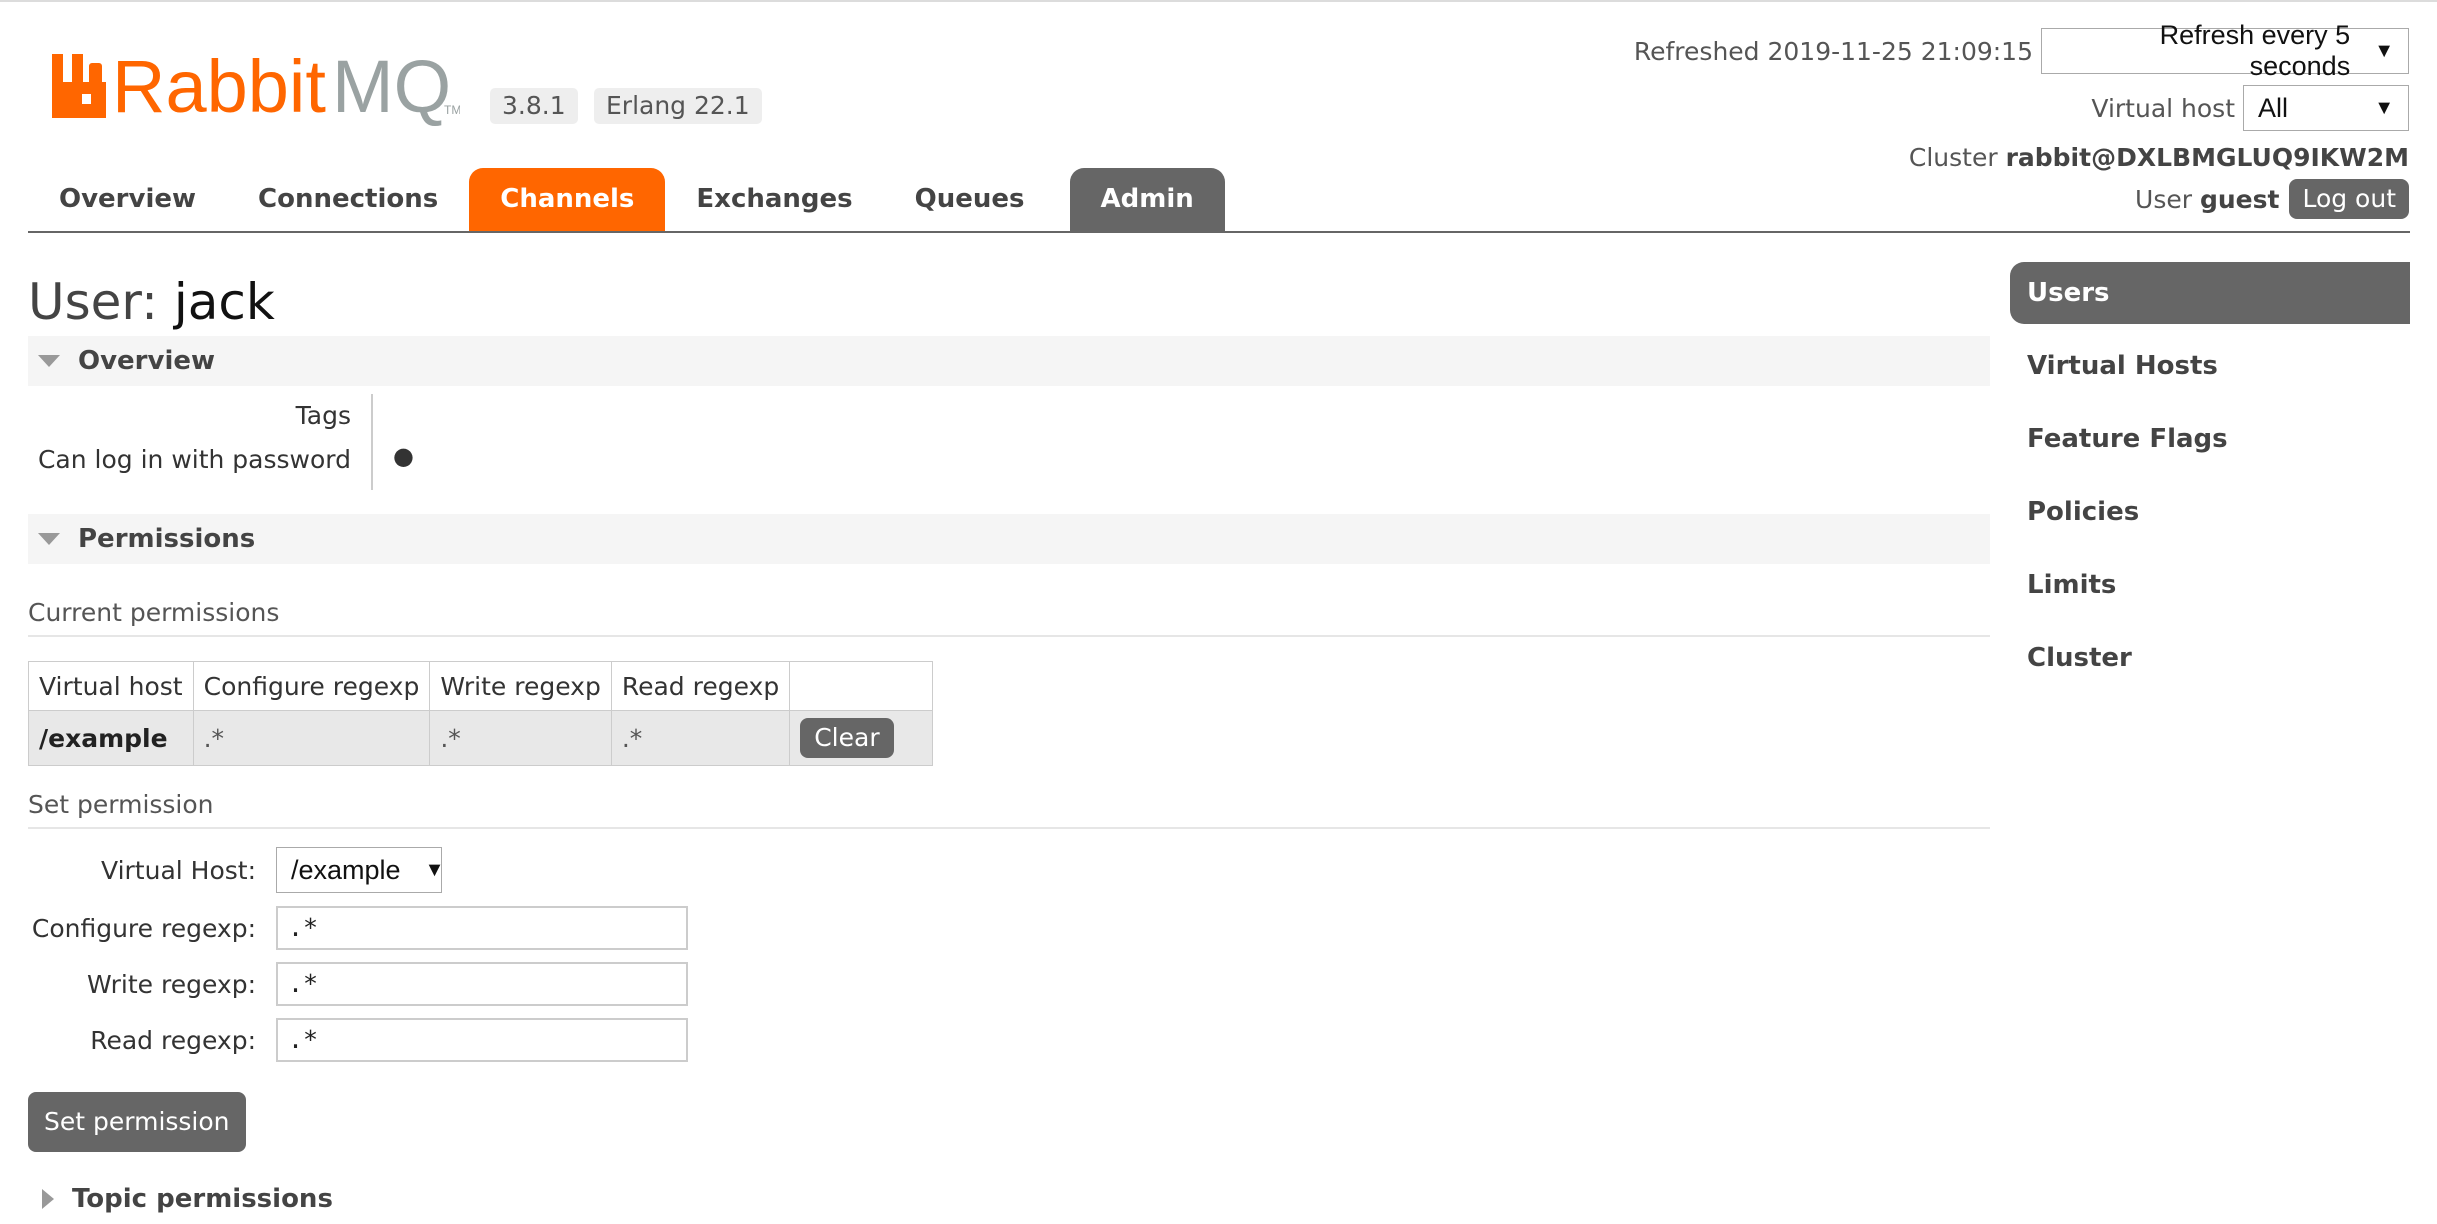 Image resolution: width=2437 pixels, height=1224 pixels. I want to click on tab-overview: Overview, so click(127, 199).